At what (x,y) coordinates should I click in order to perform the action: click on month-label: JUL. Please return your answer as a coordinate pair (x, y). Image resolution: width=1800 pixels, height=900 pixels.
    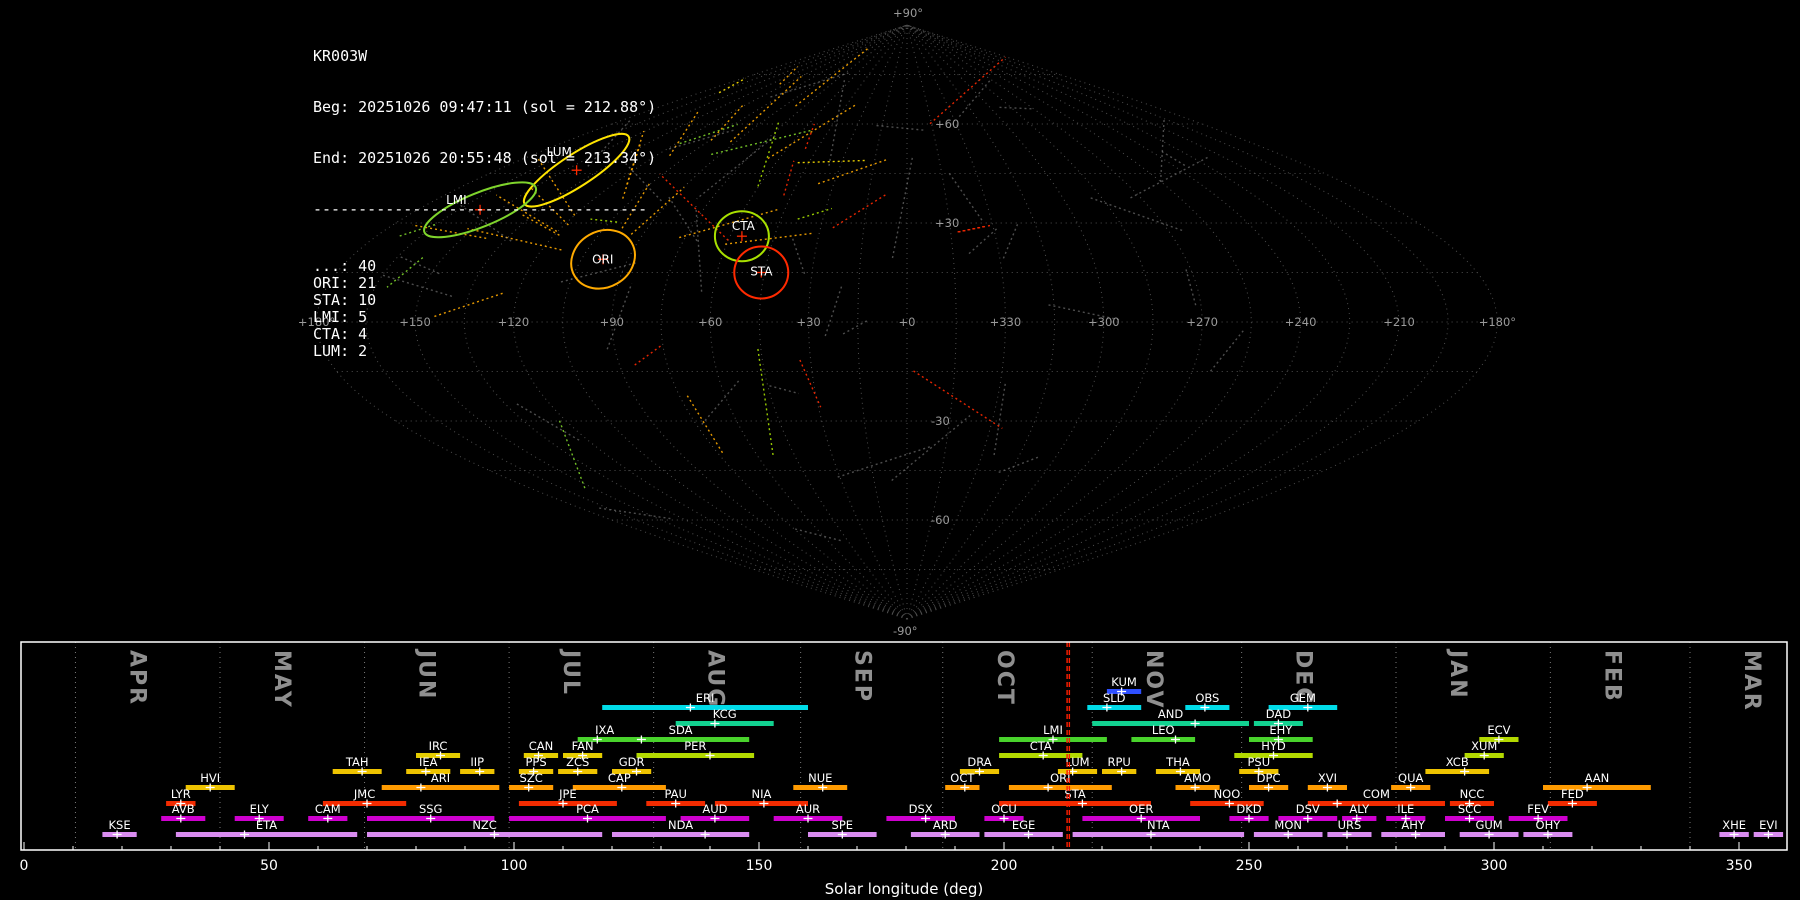
    Looking at the image, I should click on (570, 672).